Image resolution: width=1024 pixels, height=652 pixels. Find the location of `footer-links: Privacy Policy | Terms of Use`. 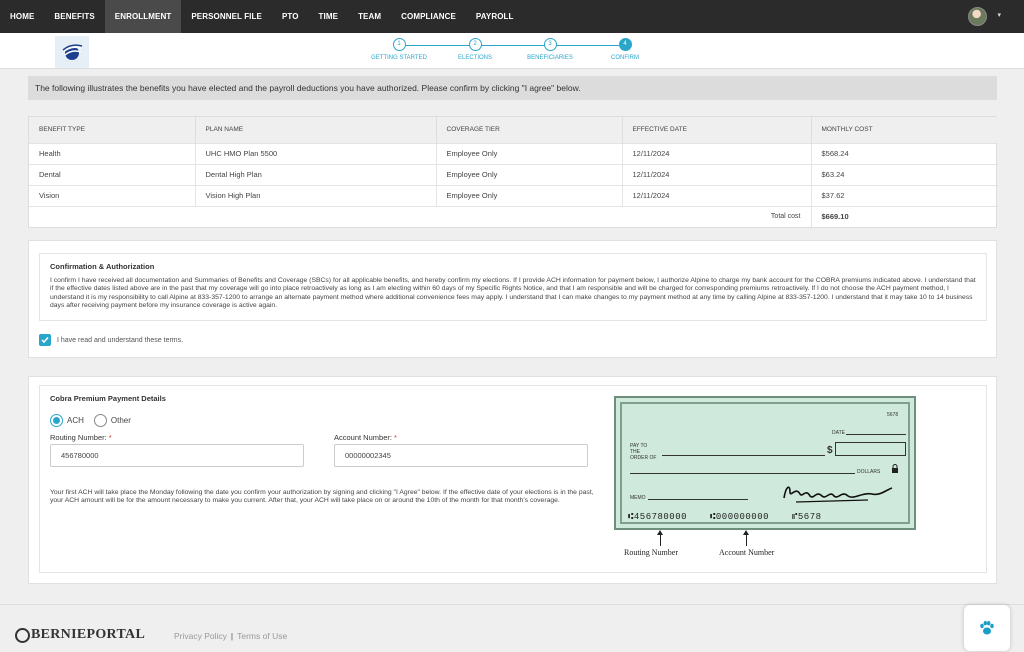

footer-links: Privacy Policy | Terms of Use is located at coordinates (230, 636).